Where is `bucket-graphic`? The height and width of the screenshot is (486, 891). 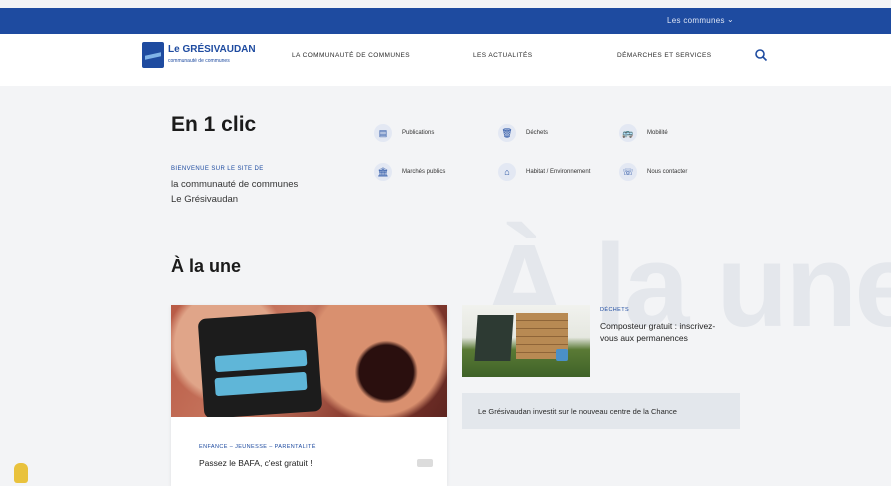 bucket-graphic is located at coordinates (562, 355).